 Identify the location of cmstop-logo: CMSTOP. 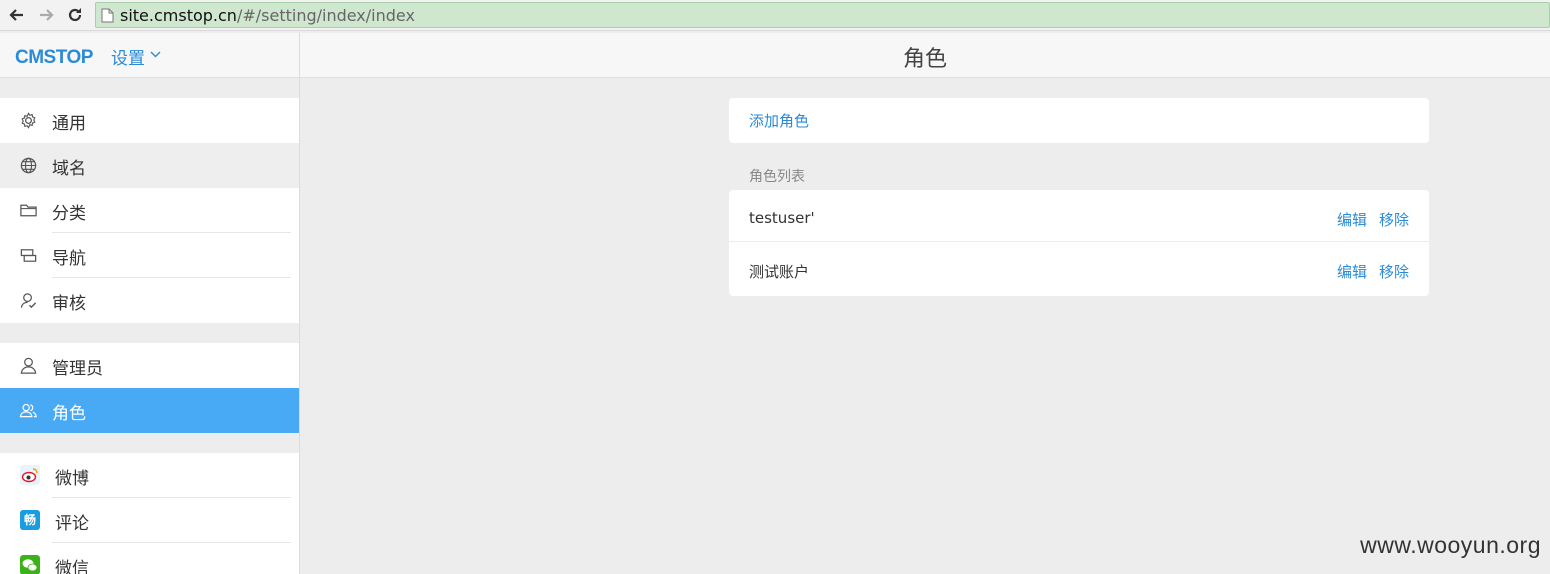
(60, 56).